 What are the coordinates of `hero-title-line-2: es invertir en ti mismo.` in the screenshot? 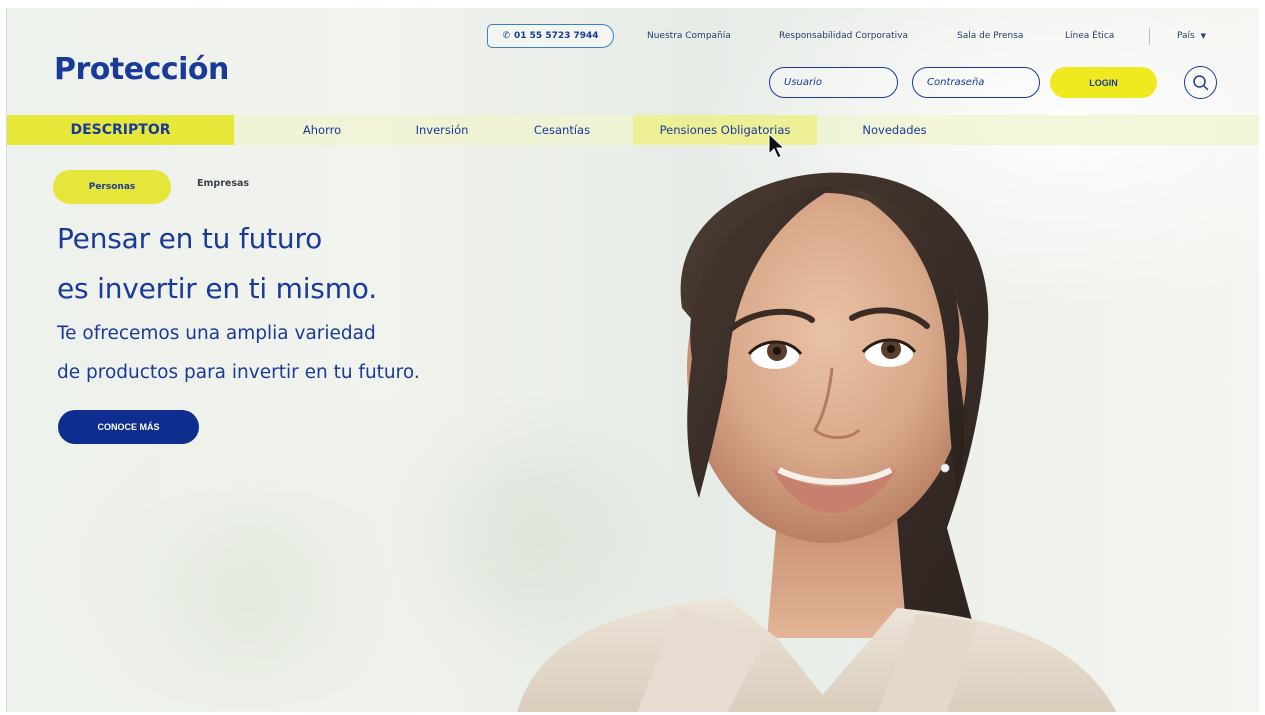 It's located at (217, 288).